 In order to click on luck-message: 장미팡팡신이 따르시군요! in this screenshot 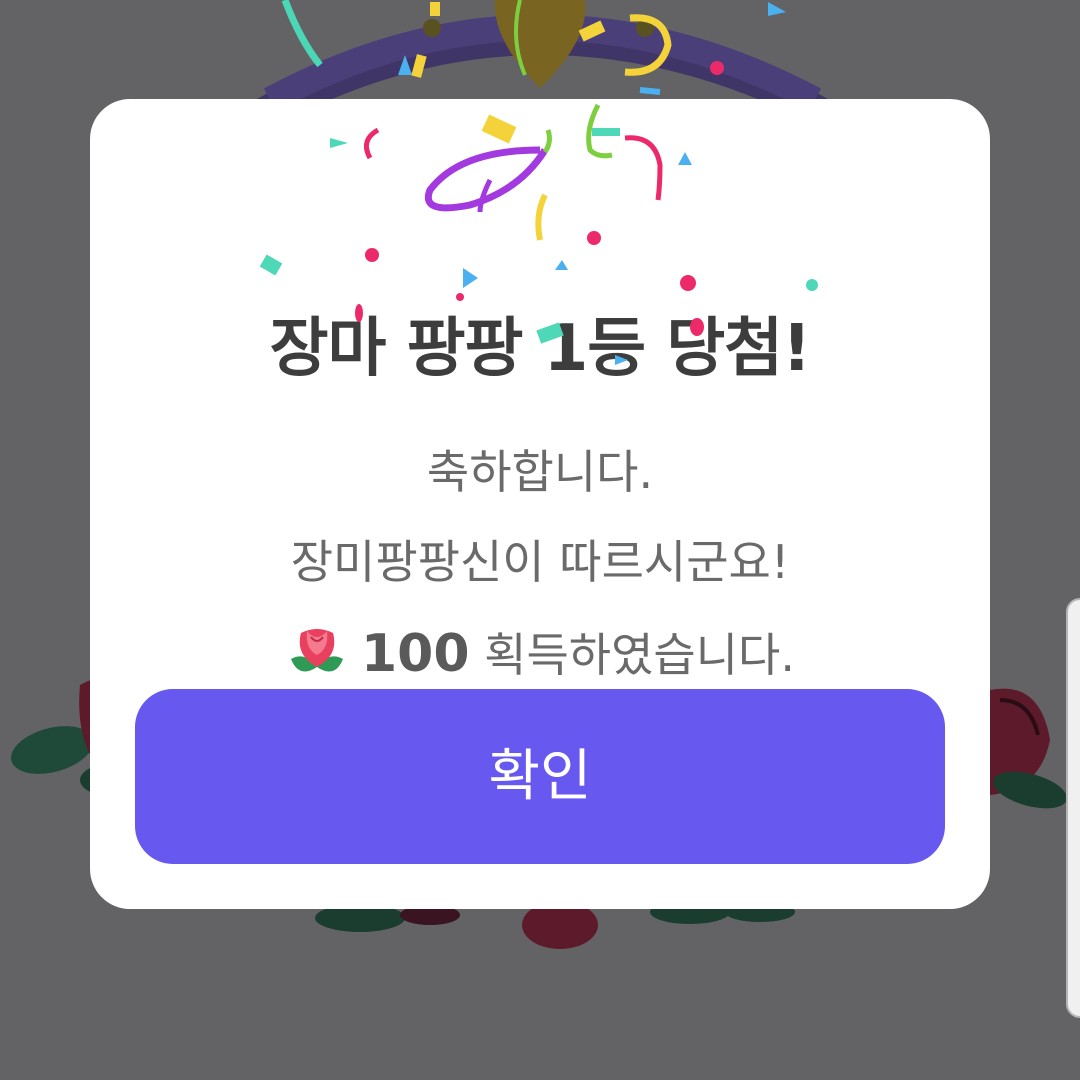, I will do `click(540, 562)`.